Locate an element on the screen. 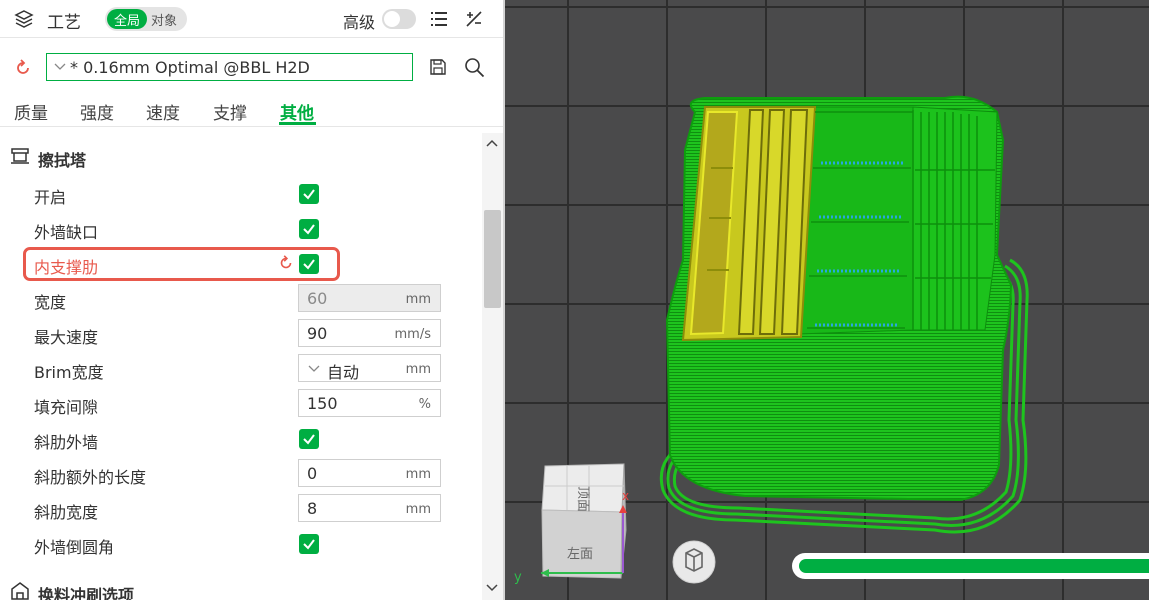  scrollbar-track is located at coordinates (492, 366).